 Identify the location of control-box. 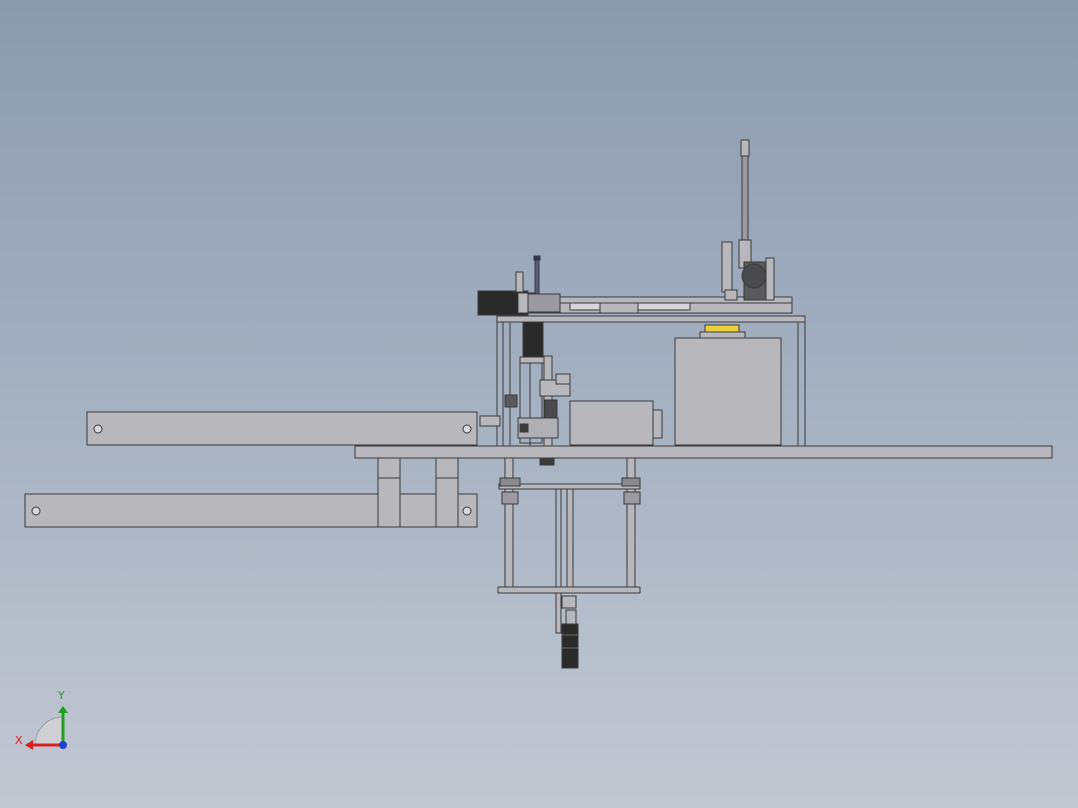
(728, 391).